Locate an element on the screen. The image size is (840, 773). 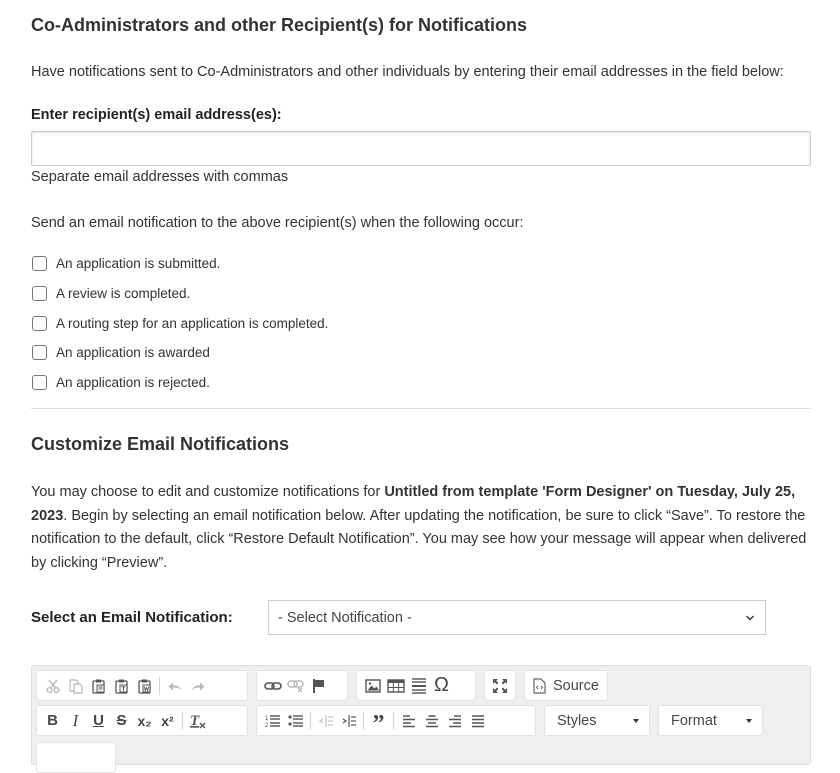
paste-text-icon is located at coordinates (121, 686).